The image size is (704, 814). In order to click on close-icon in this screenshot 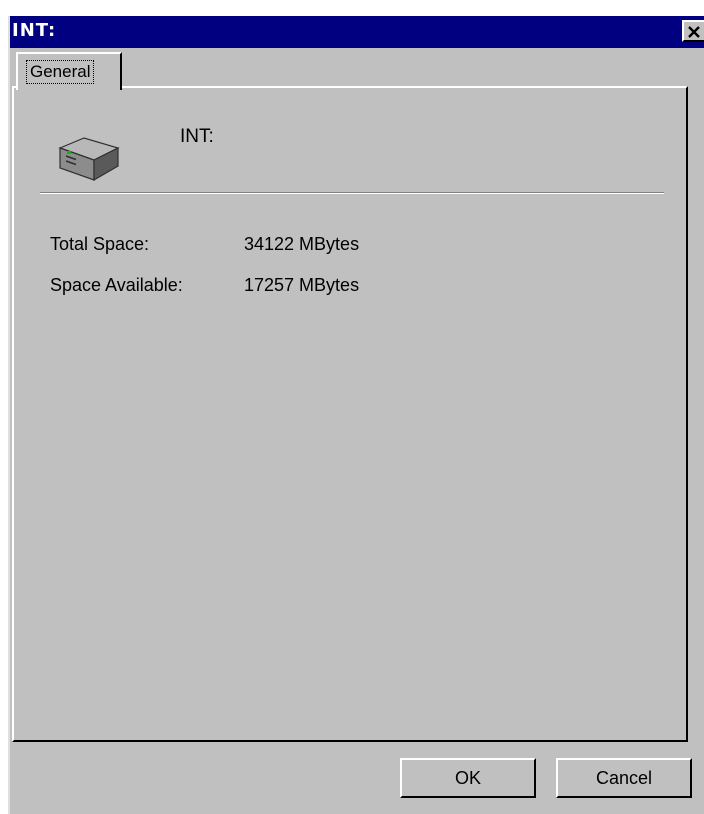, I will do `click(694, 32)`.